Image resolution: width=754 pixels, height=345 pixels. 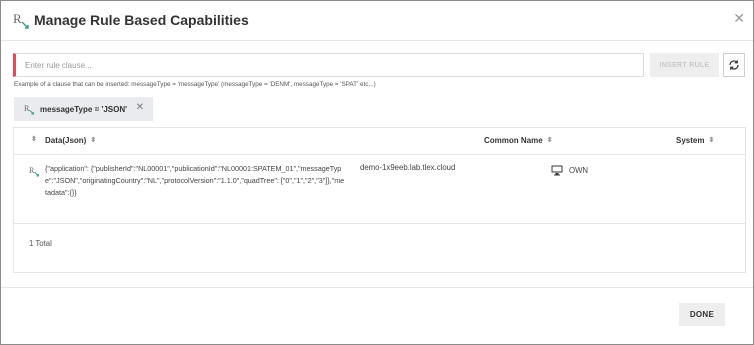 I want to click on refresh-icon, so click(x=734, y=65).